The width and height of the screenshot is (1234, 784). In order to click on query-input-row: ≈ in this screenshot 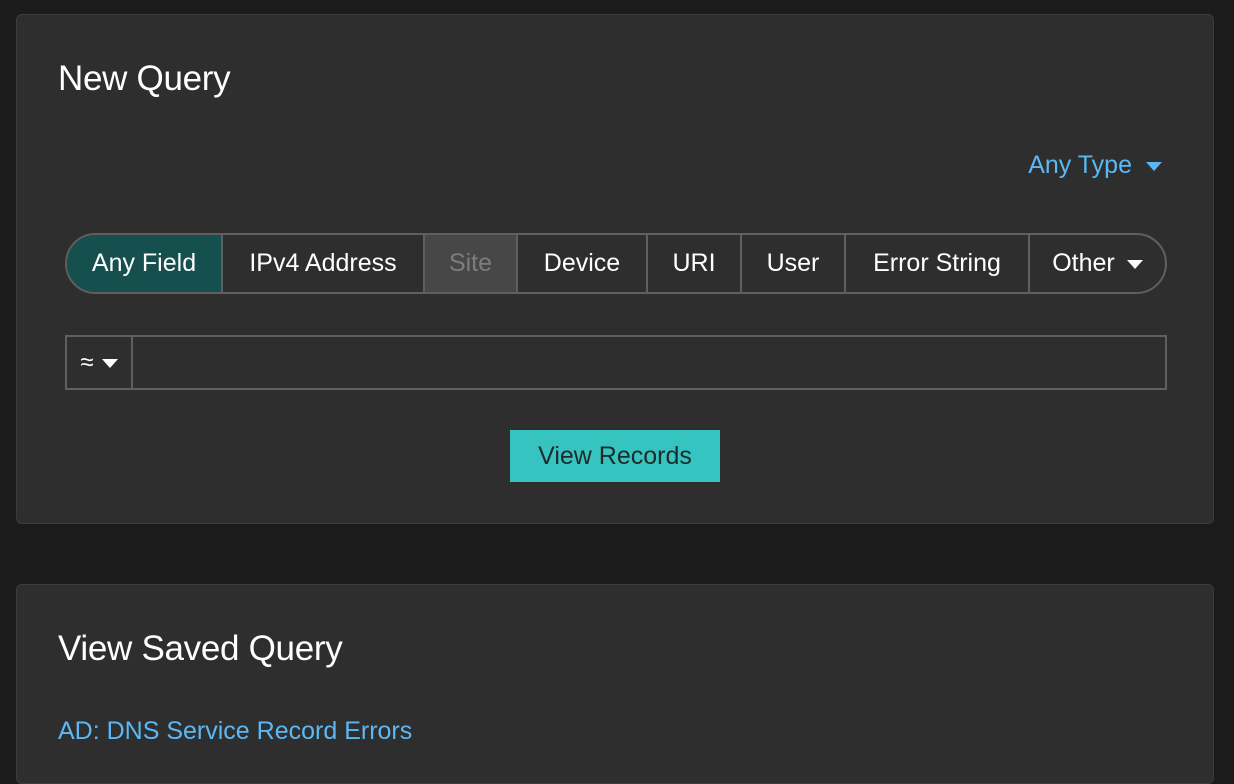, I will do `click(616, 362)`.